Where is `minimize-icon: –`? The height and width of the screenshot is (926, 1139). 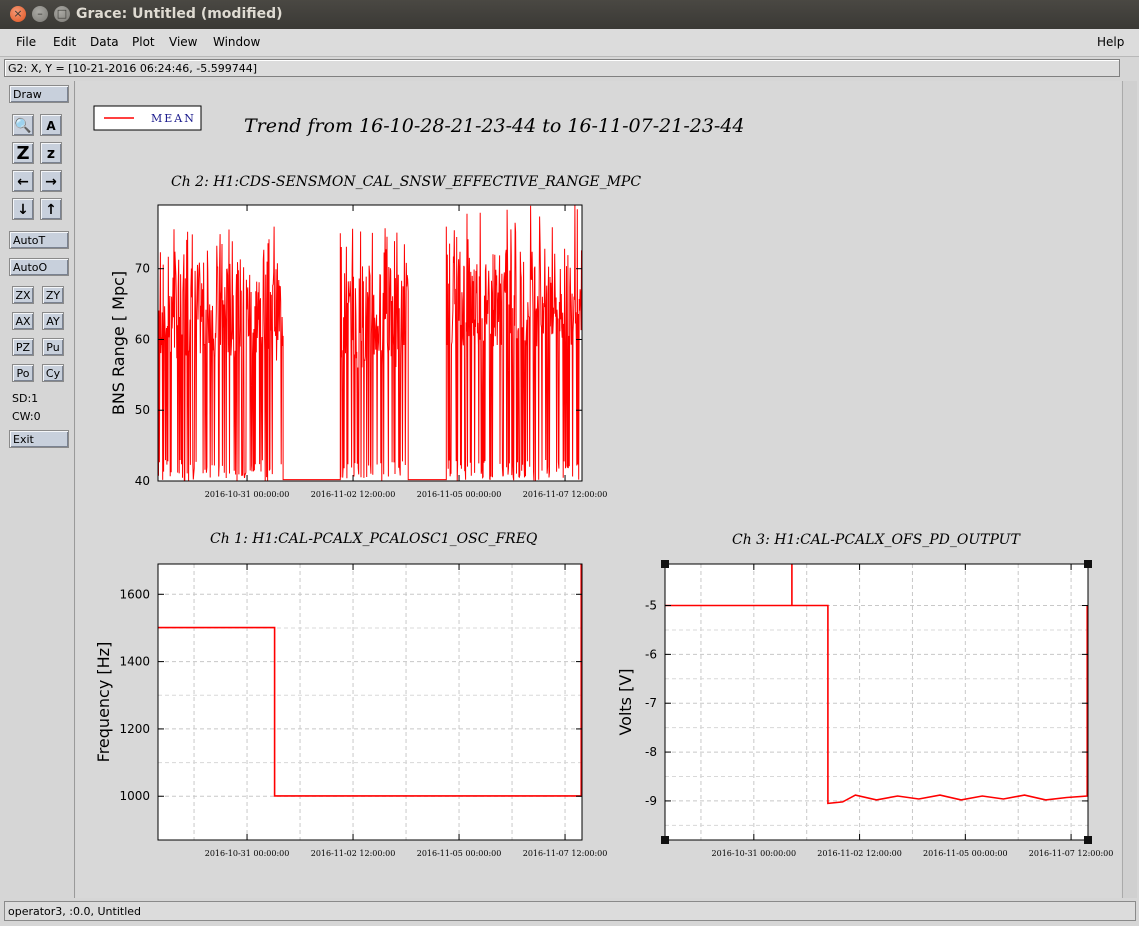 minimize-icon: – is located at coordinates (40, 14).